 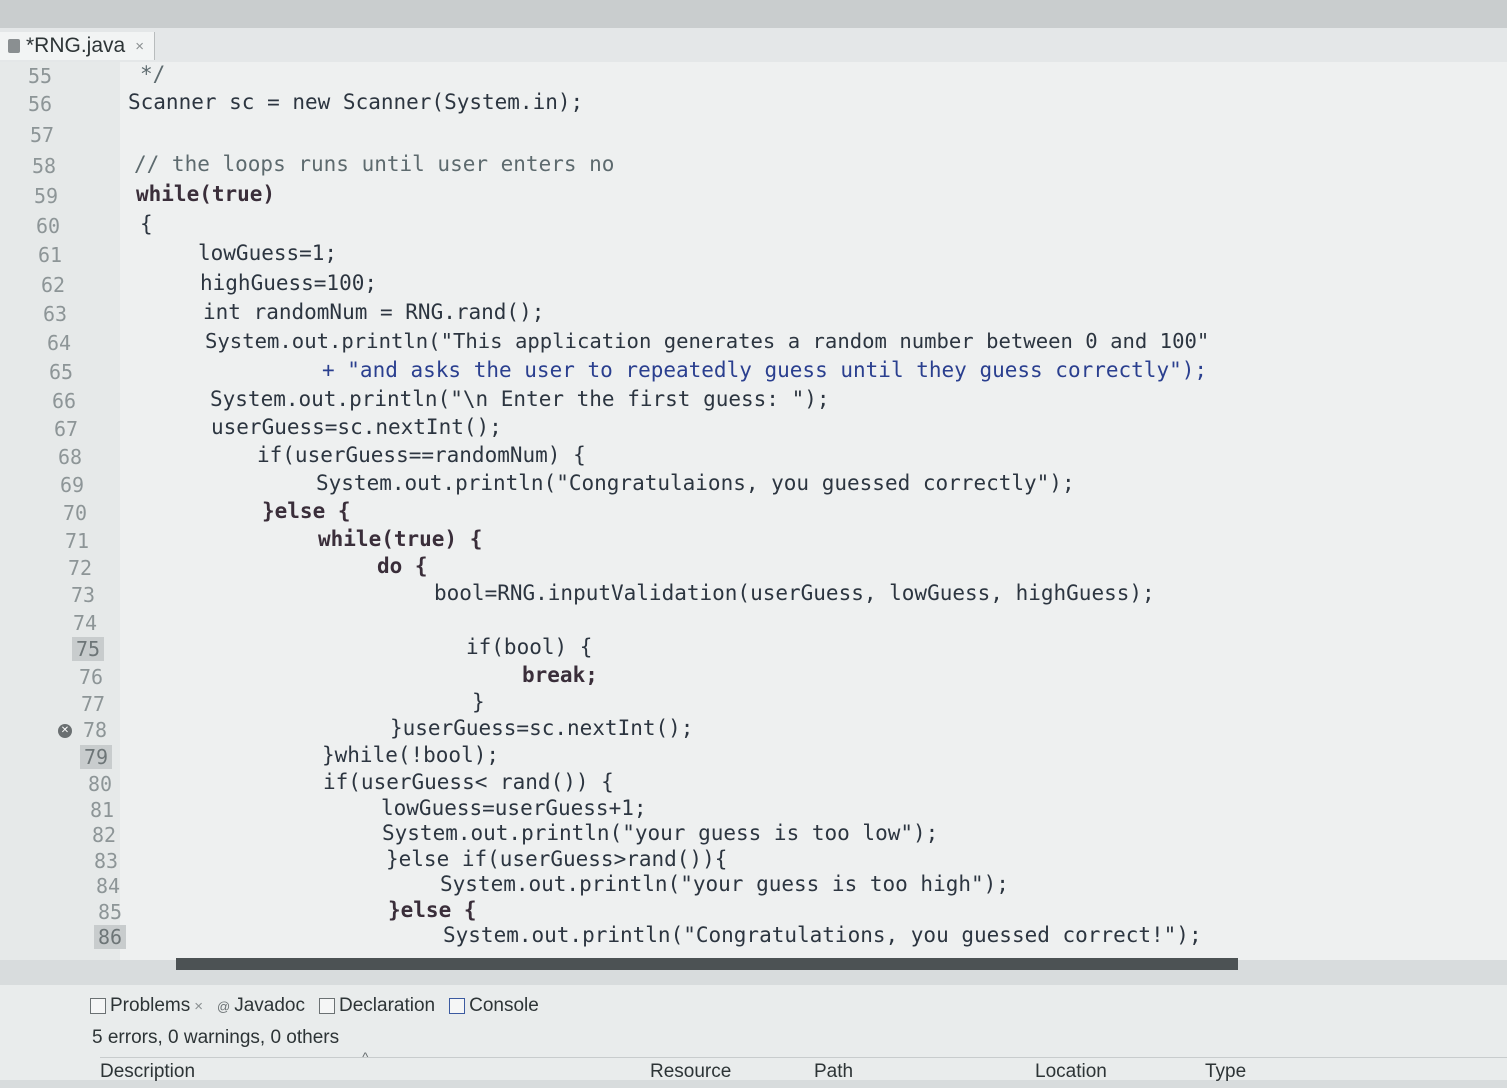 What do you see at coordinates (106, 861) in the screenshot?
I see `line-number: 83` at bounding box center [106, 861].